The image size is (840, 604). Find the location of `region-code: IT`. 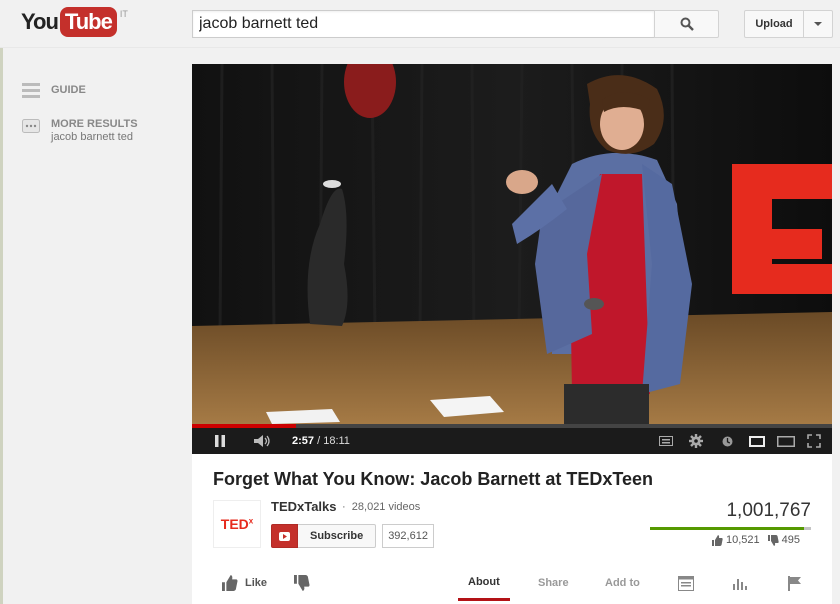

region-code: IT is located at coordinates (123, 14).